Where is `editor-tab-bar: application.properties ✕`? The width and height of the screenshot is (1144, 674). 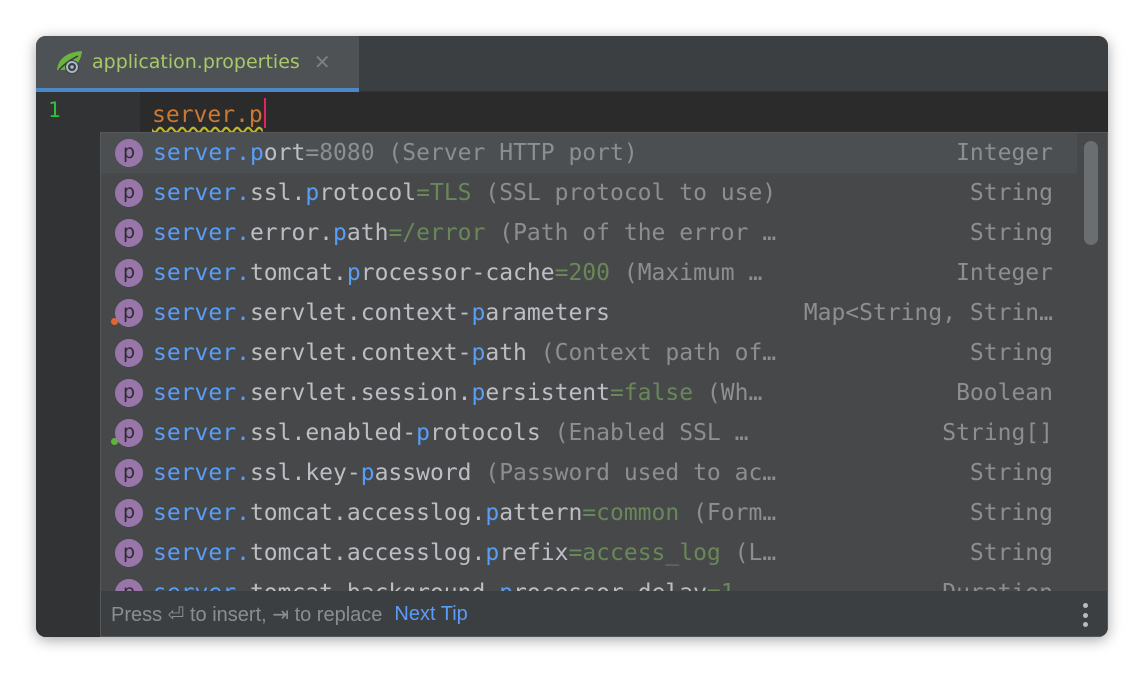
editor-tab-bar: application.properties ✕ is located at coordinates (572, 64).